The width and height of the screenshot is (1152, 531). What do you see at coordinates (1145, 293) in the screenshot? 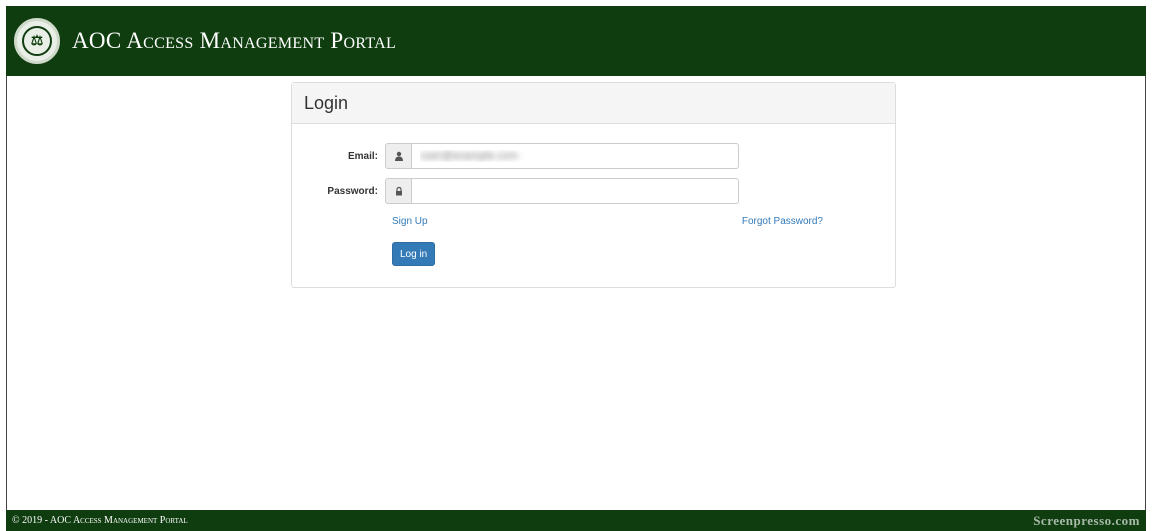
I see `right-border` at bounding box center [1145, 293].